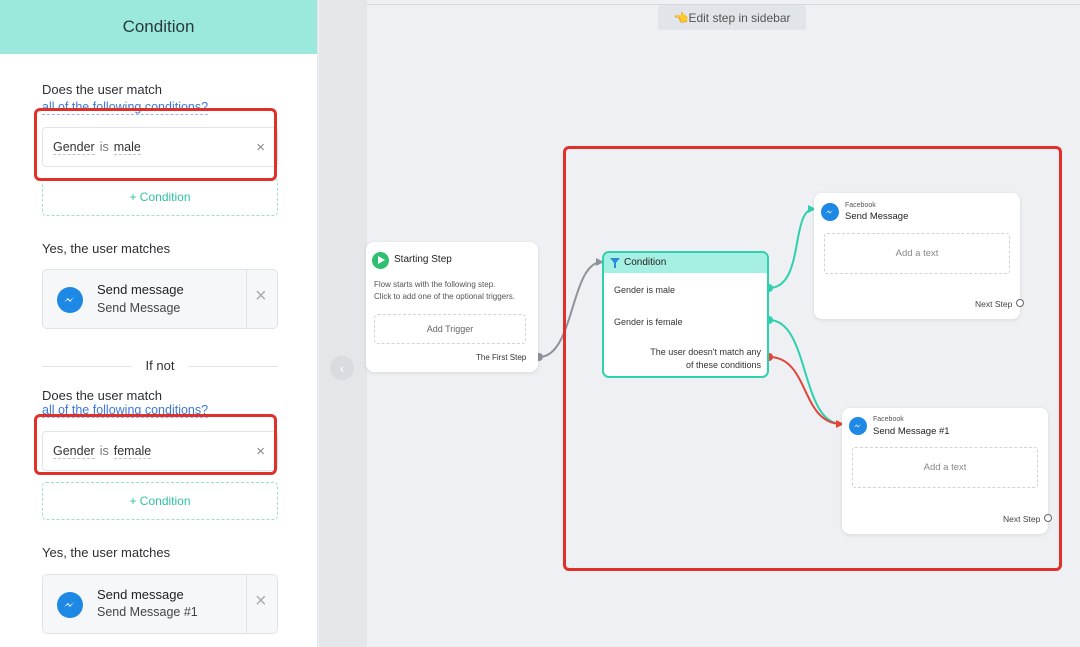  What do you see at coordinates (450, 329) in the screenshot?
I see `add-trigger-button: Add Trigger` at bounding box center [450, 329].